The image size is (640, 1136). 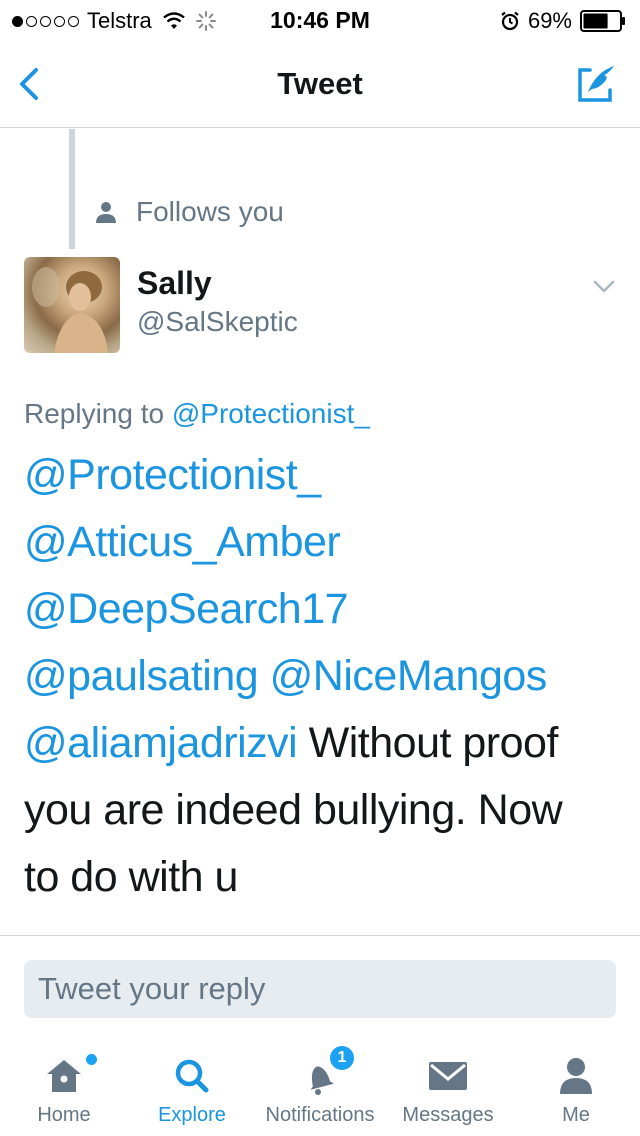 I want to click on status-bar: Telstra 10:46 PM 69%, so click(x=320, y=20).